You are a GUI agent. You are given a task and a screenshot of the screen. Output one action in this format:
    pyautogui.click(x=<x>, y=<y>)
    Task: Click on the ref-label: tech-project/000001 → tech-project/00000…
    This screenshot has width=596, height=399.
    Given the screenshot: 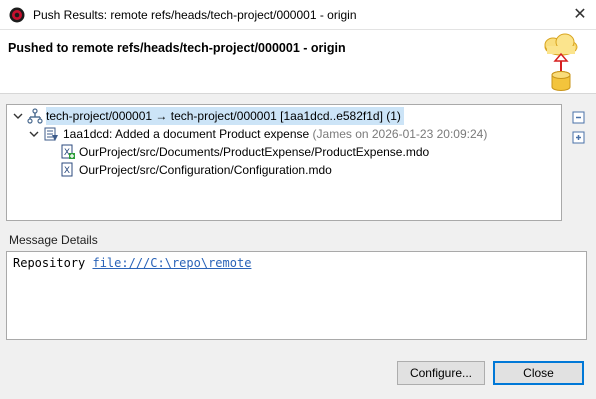 What is the action you would take?
    pyautogui.click(x=223, y=116)
    